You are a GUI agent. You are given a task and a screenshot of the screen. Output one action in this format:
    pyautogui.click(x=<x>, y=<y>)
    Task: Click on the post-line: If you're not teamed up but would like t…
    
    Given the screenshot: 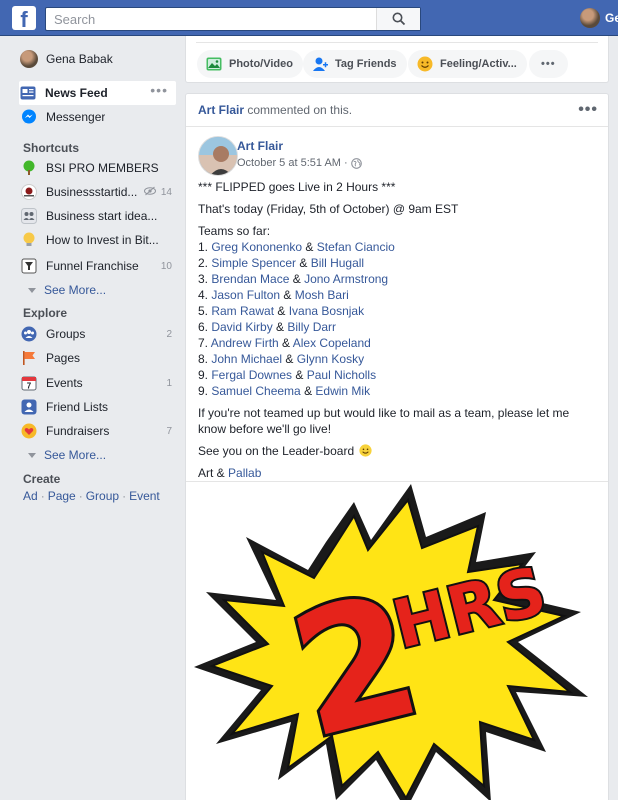 What is the action you would take?
    pyautogui.click(x=384, y=421)
    